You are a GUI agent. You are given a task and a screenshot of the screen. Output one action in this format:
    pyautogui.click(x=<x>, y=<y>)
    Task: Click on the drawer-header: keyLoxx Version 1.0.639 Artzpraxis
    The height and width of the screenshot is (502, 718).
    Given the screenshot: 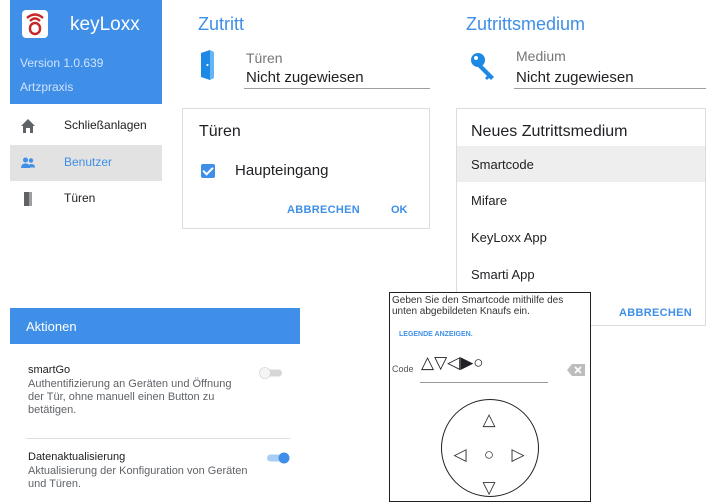 What is the action you would take?
    pyautogui.click(x=86, y=52)
    